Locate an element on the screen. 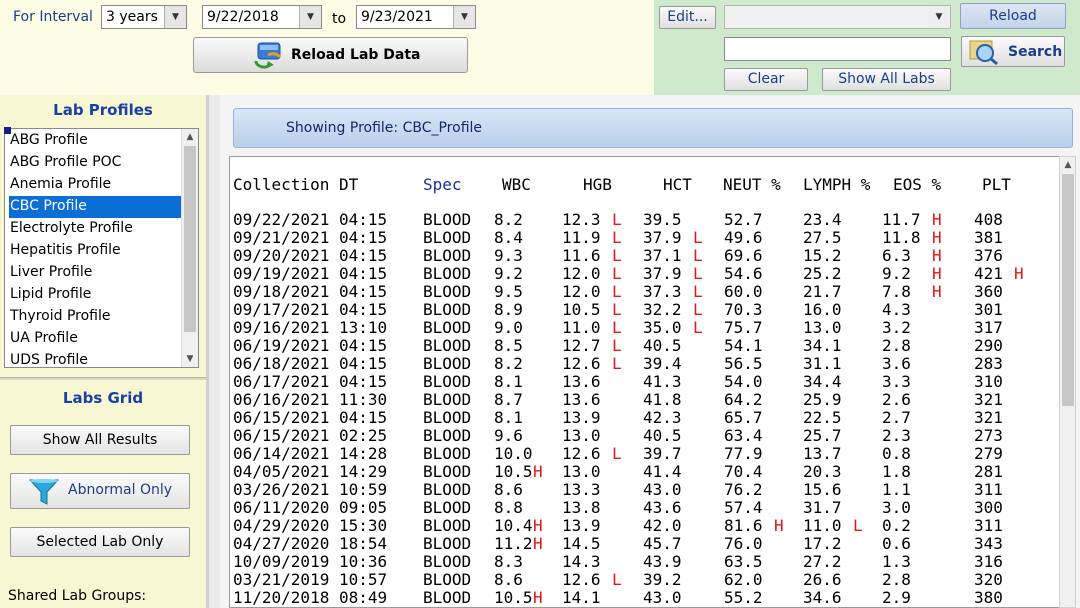 The image size is (1080, 608). cell-wbc: 8.1 is located at coordinates (508, 381).